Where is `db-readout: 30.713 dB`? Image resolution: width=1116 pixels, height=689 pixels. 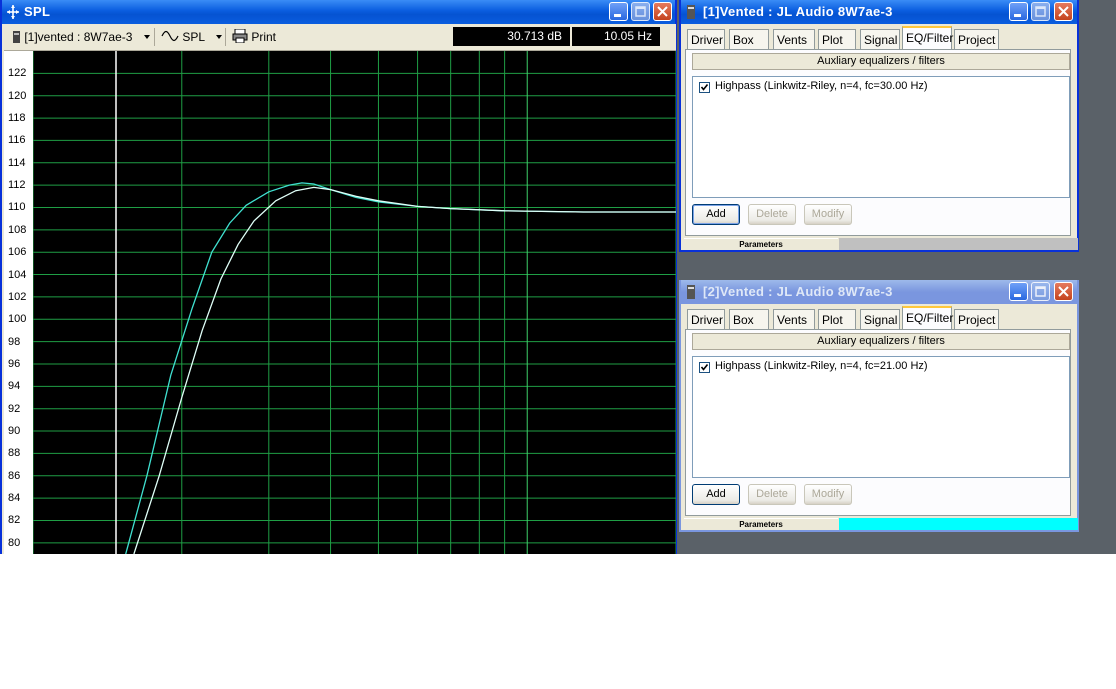 db-readout: 30.713 dB is located at coordinates (511, 36).